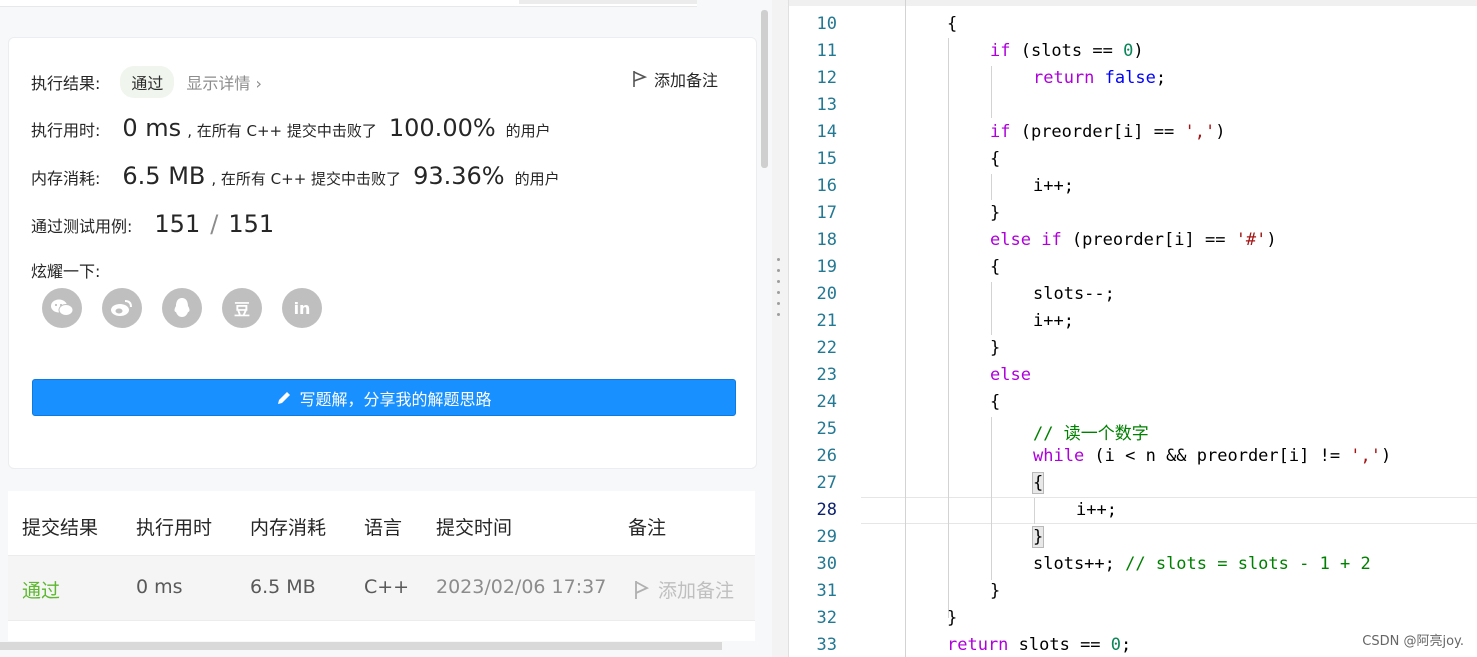 The height and width of the screenshot is (657, 1477). I want to click on memory-beat-text: , 在所有 C++ 提交中击败了, so click(306, 179).